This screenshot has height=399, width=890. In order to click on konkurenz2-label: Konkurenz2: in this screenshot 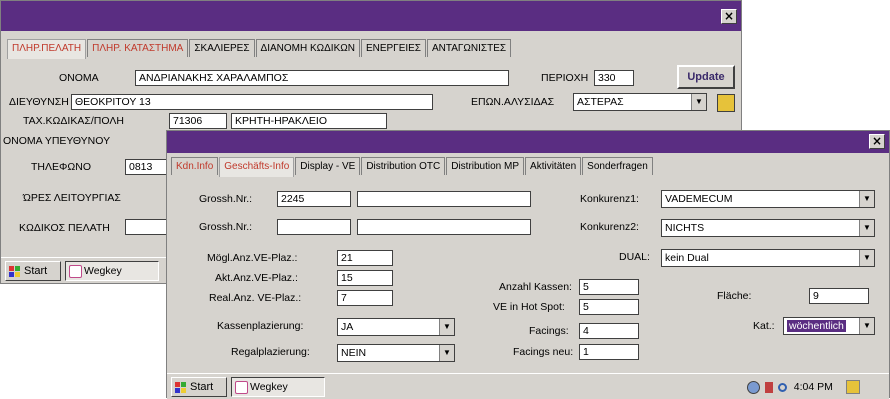, I will do `click(609, 227)`.